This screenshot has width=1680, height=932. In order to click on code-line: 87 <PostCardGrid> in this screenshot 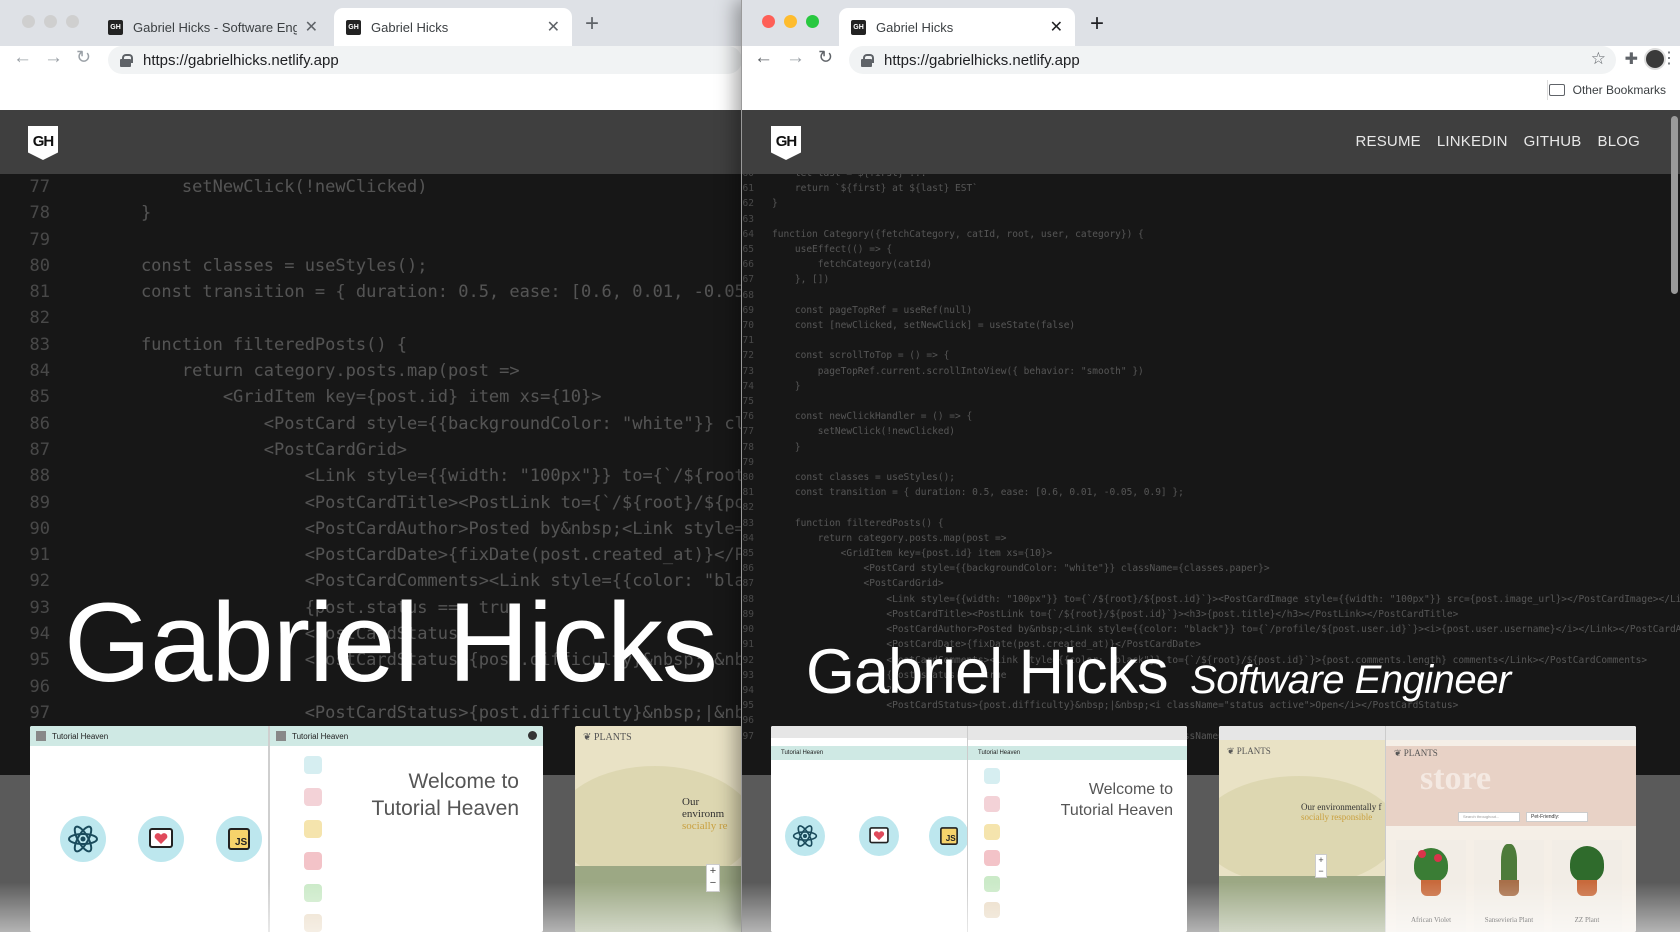, I will do `click(371, 450)`.